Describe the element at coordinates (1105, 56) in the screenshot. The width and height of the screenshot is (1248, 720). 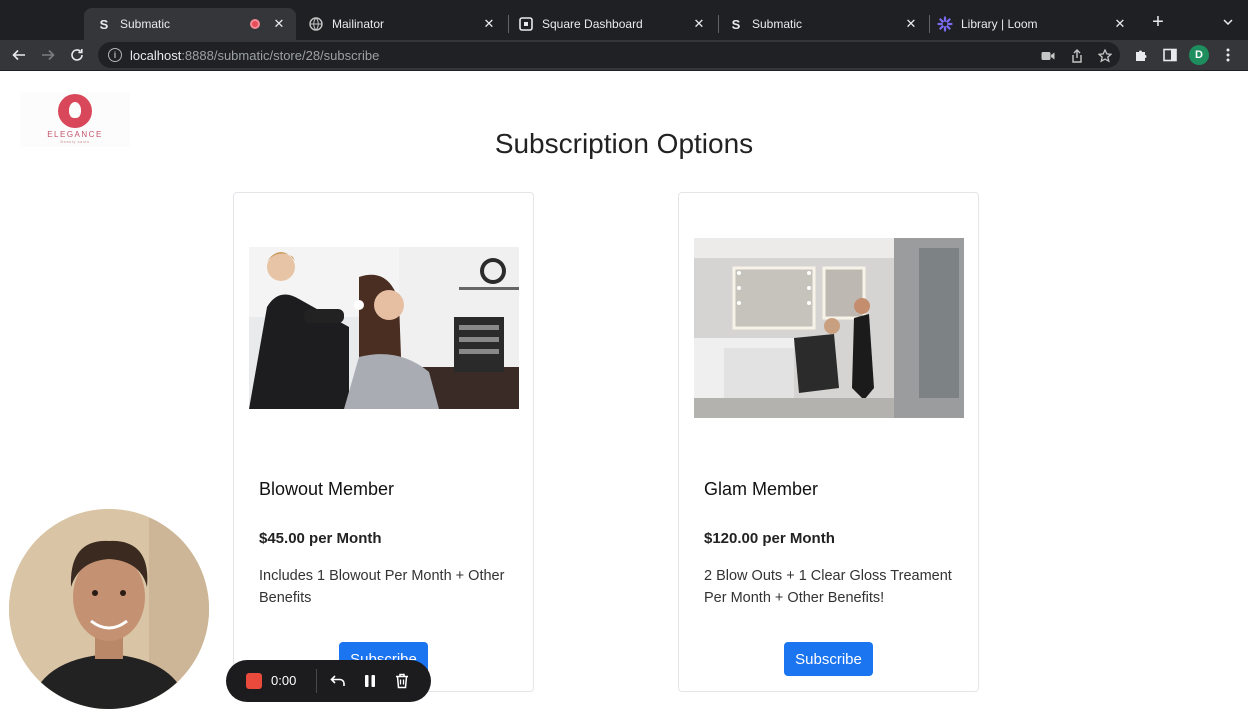
I see `bookmark-star-icon` at that location.